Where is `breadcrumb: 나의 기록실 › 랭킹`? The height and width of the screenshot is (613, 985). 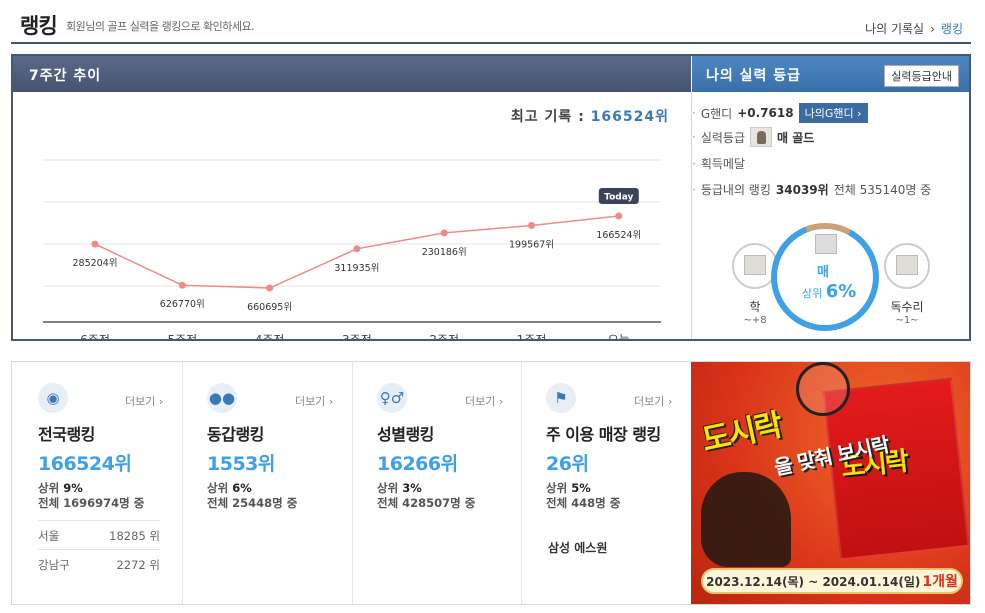 breadcrumb: 나의 기록실 › 랭킹 is located at coordinates (914, 28).